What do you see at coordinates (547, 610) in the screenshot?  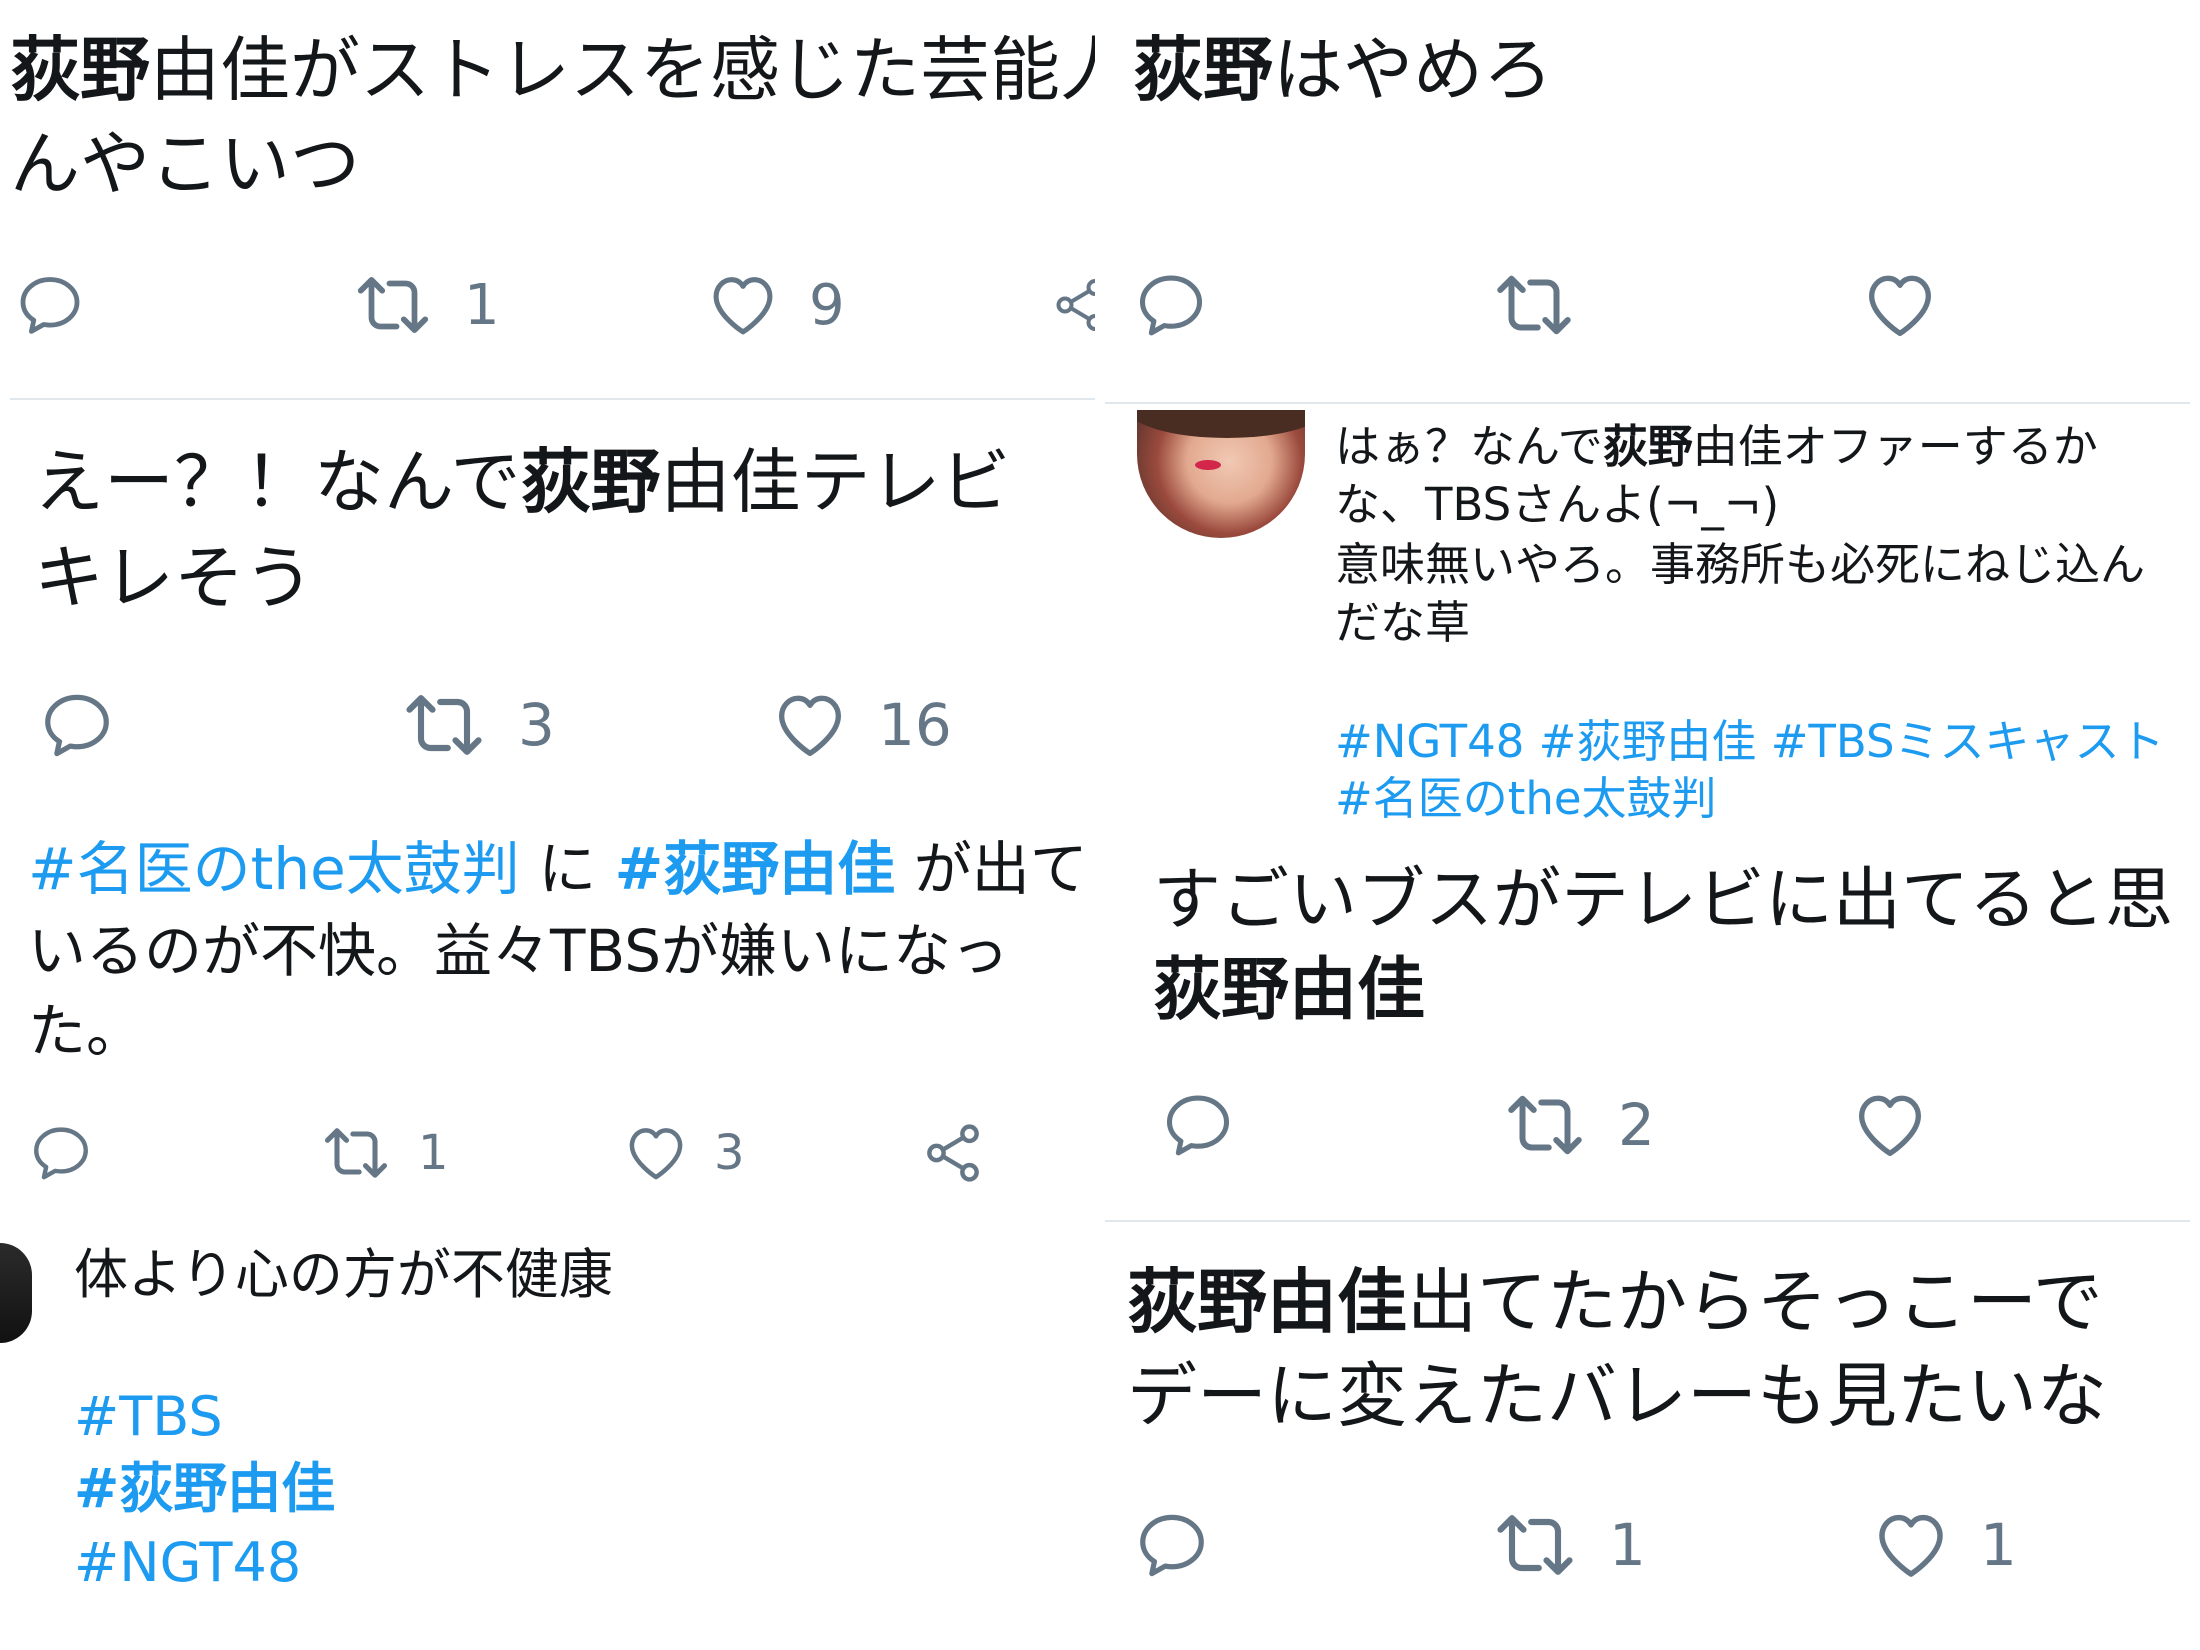 I see `tweet-3: えー？！なんで荻野由佳テレビ キレそう 3 16` at bounding box center [547, 610].